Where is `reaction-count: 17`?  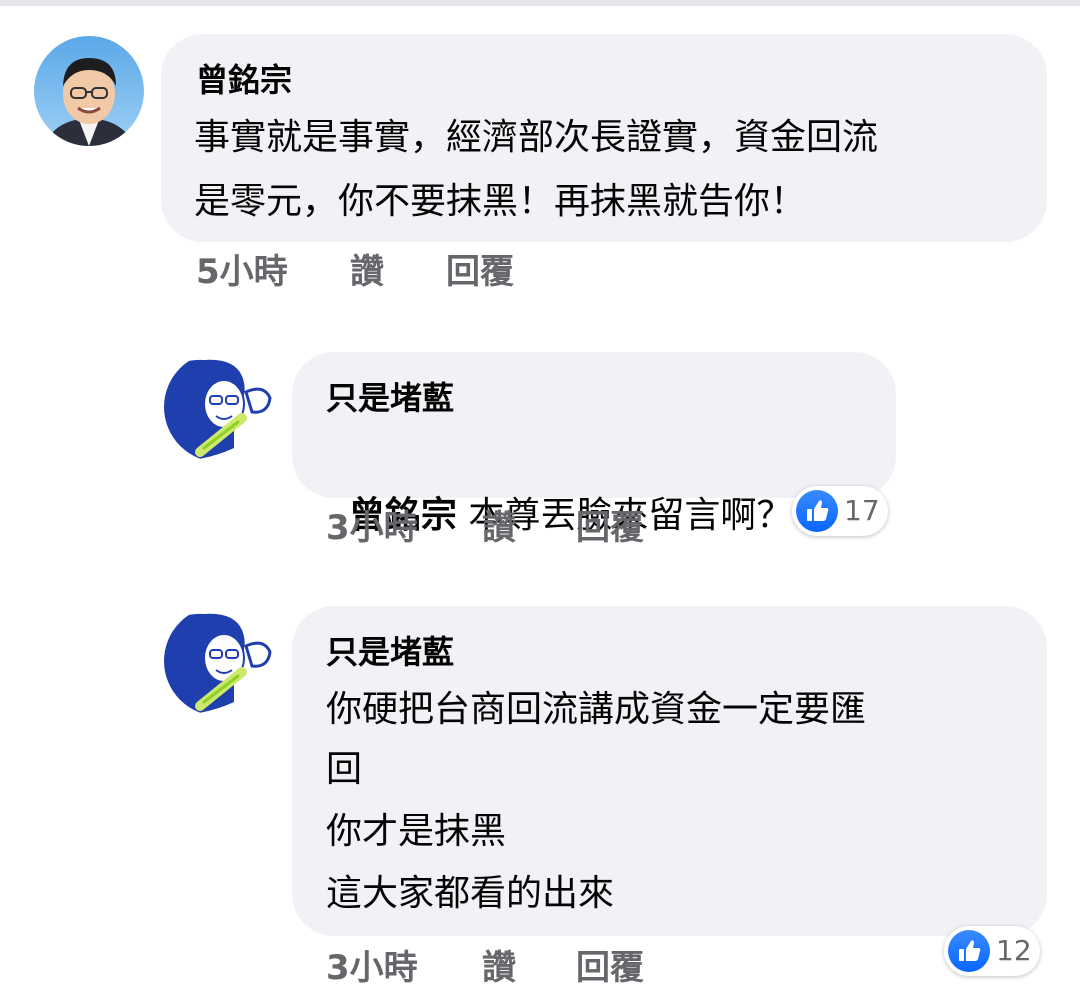 reaction-count: 17 is located at coordinates (862, 510).